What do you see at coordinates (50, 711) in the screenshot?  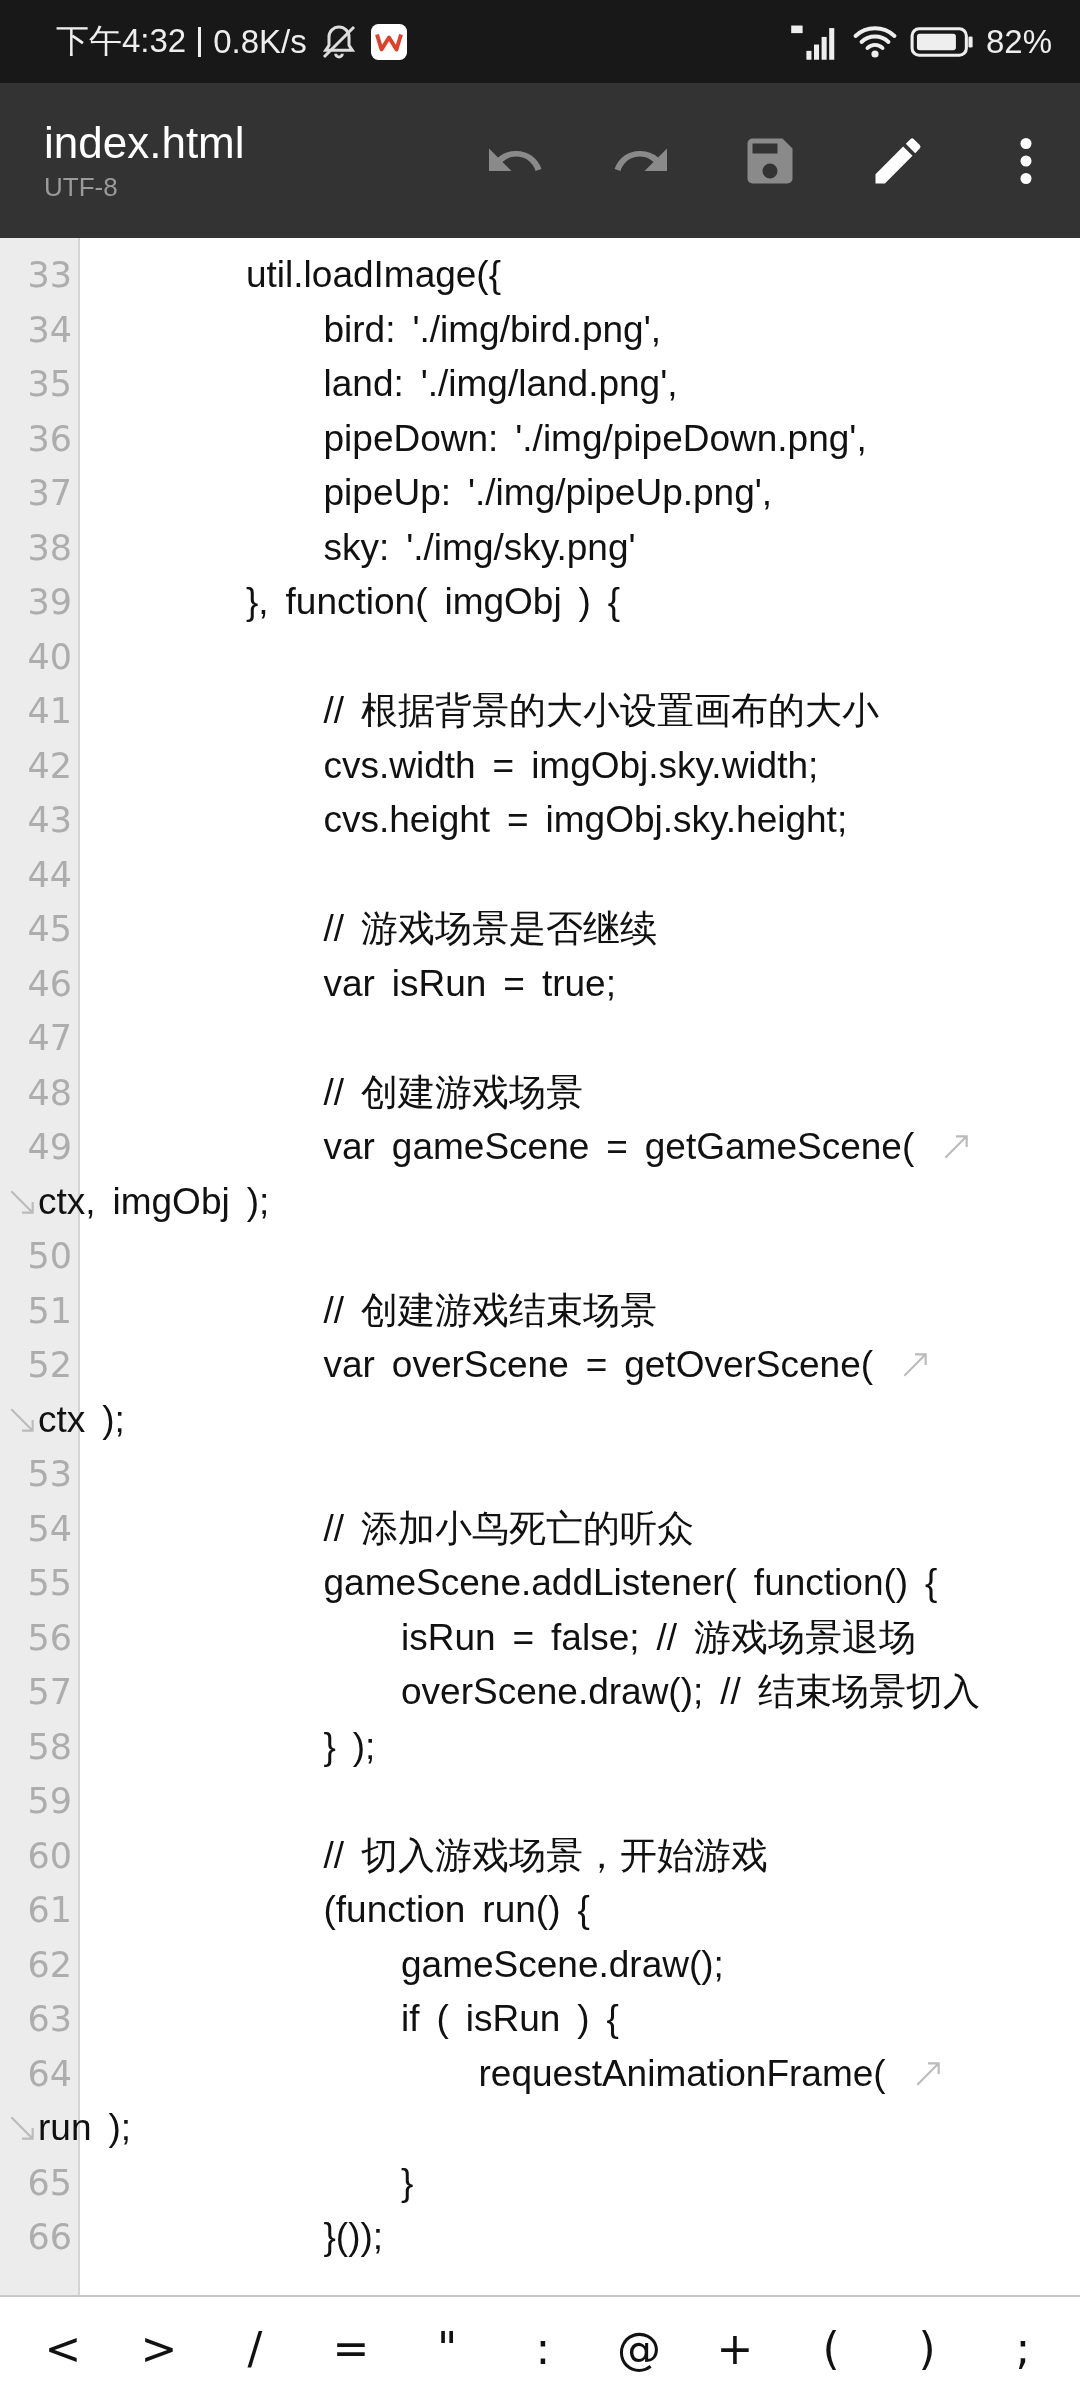 I see `line-number: 41` at bounding box center [50, 711].